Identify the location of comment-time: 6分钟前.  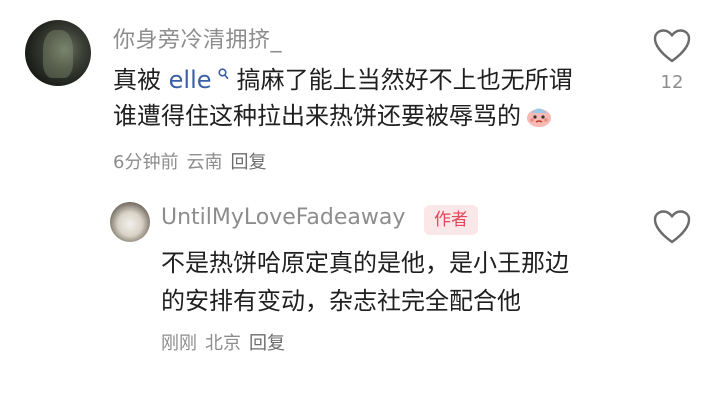
(146, 162).